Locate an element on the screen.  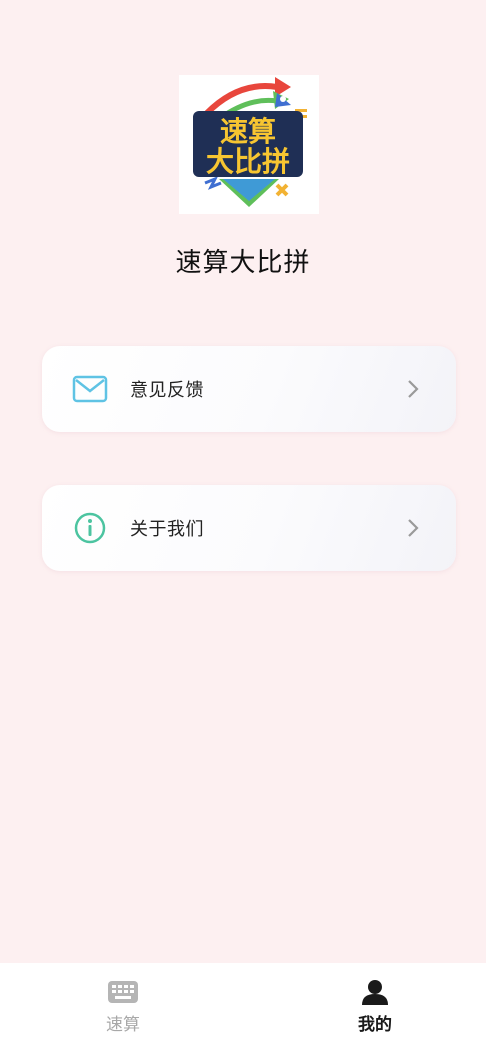
tab-mine: 我的 is located at coordinates (364, 1001).